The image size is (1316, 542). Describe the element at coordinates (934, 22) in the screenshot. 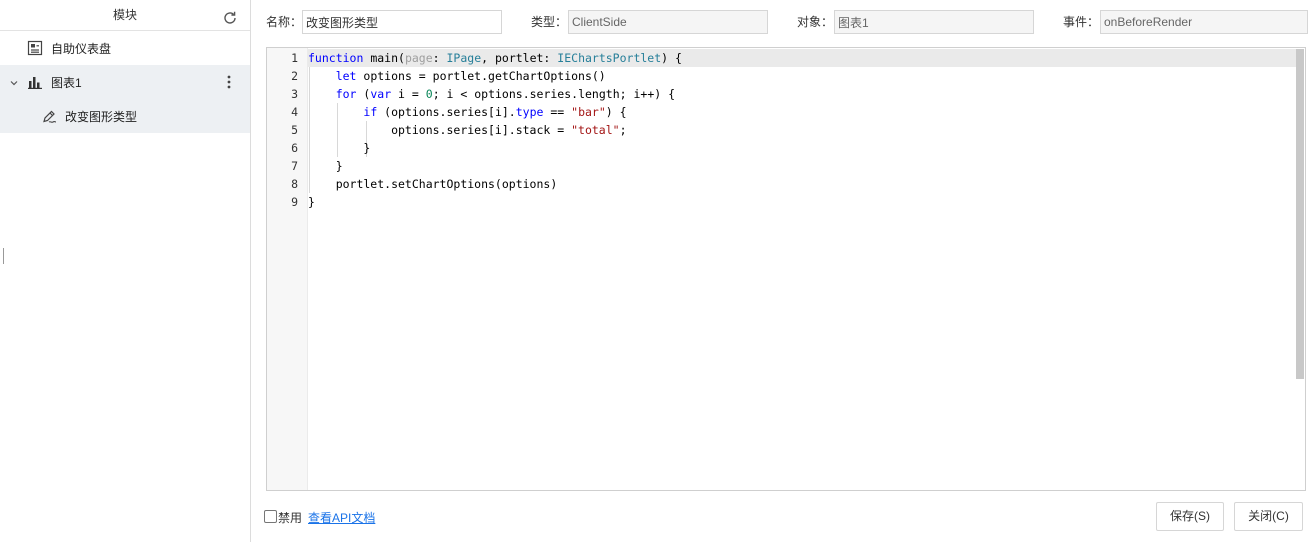

I see `object-field` at that location.